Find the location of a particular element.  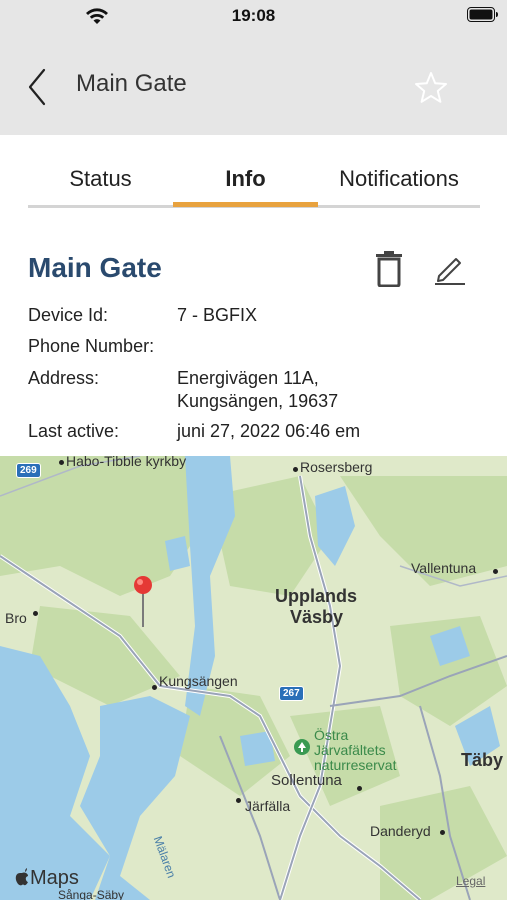

active-tab-indicator is located at coordinates (245, 204).